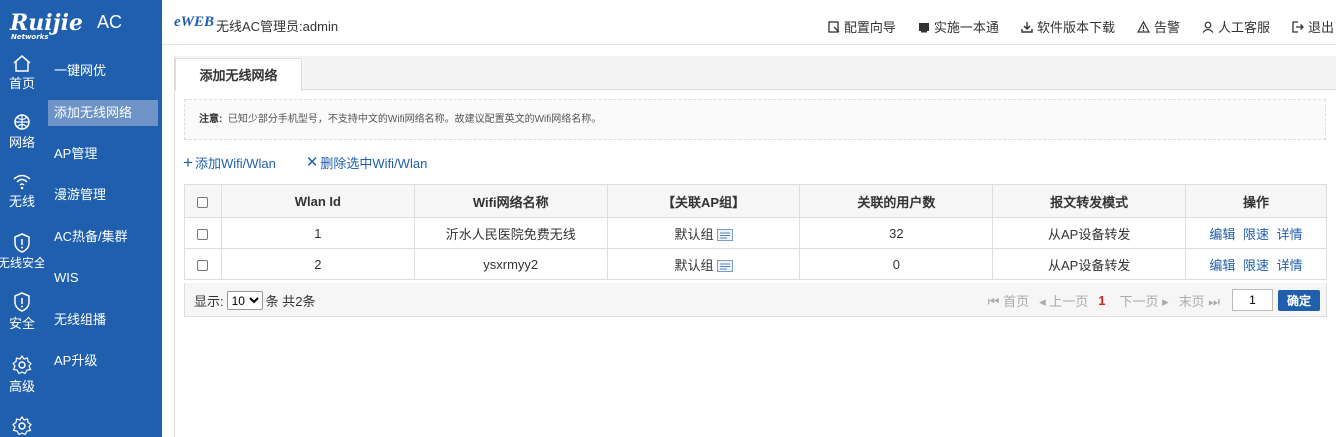 The width and height of the screenshot is (1336, 437). What do you see at coordinates (290, 301) in the screenshot?
I see `total-count: 条 共2条` at bounding box center [290, 301].